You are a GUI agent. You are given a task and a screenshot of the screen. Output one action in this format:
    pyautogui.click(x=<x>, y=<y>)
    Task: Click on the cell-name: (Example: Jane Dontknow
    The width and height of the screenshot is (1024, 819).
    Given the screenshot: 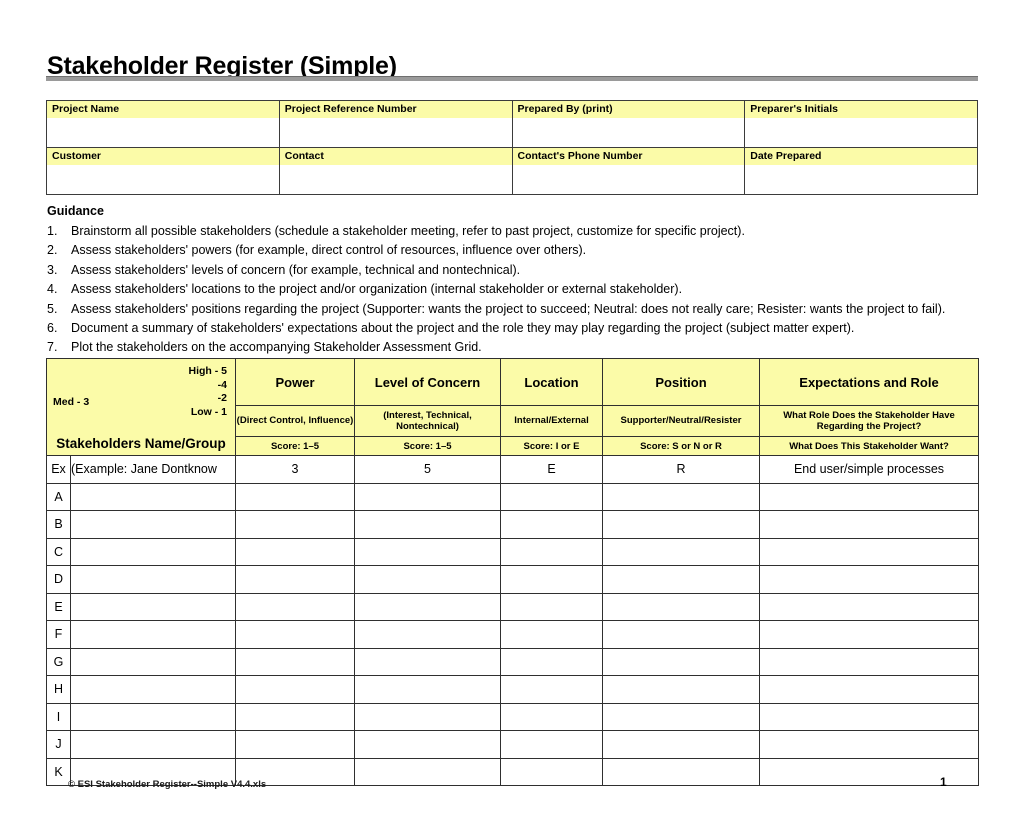 What is the action you would take?
    pyautogui.click(x=153, y=469)
    